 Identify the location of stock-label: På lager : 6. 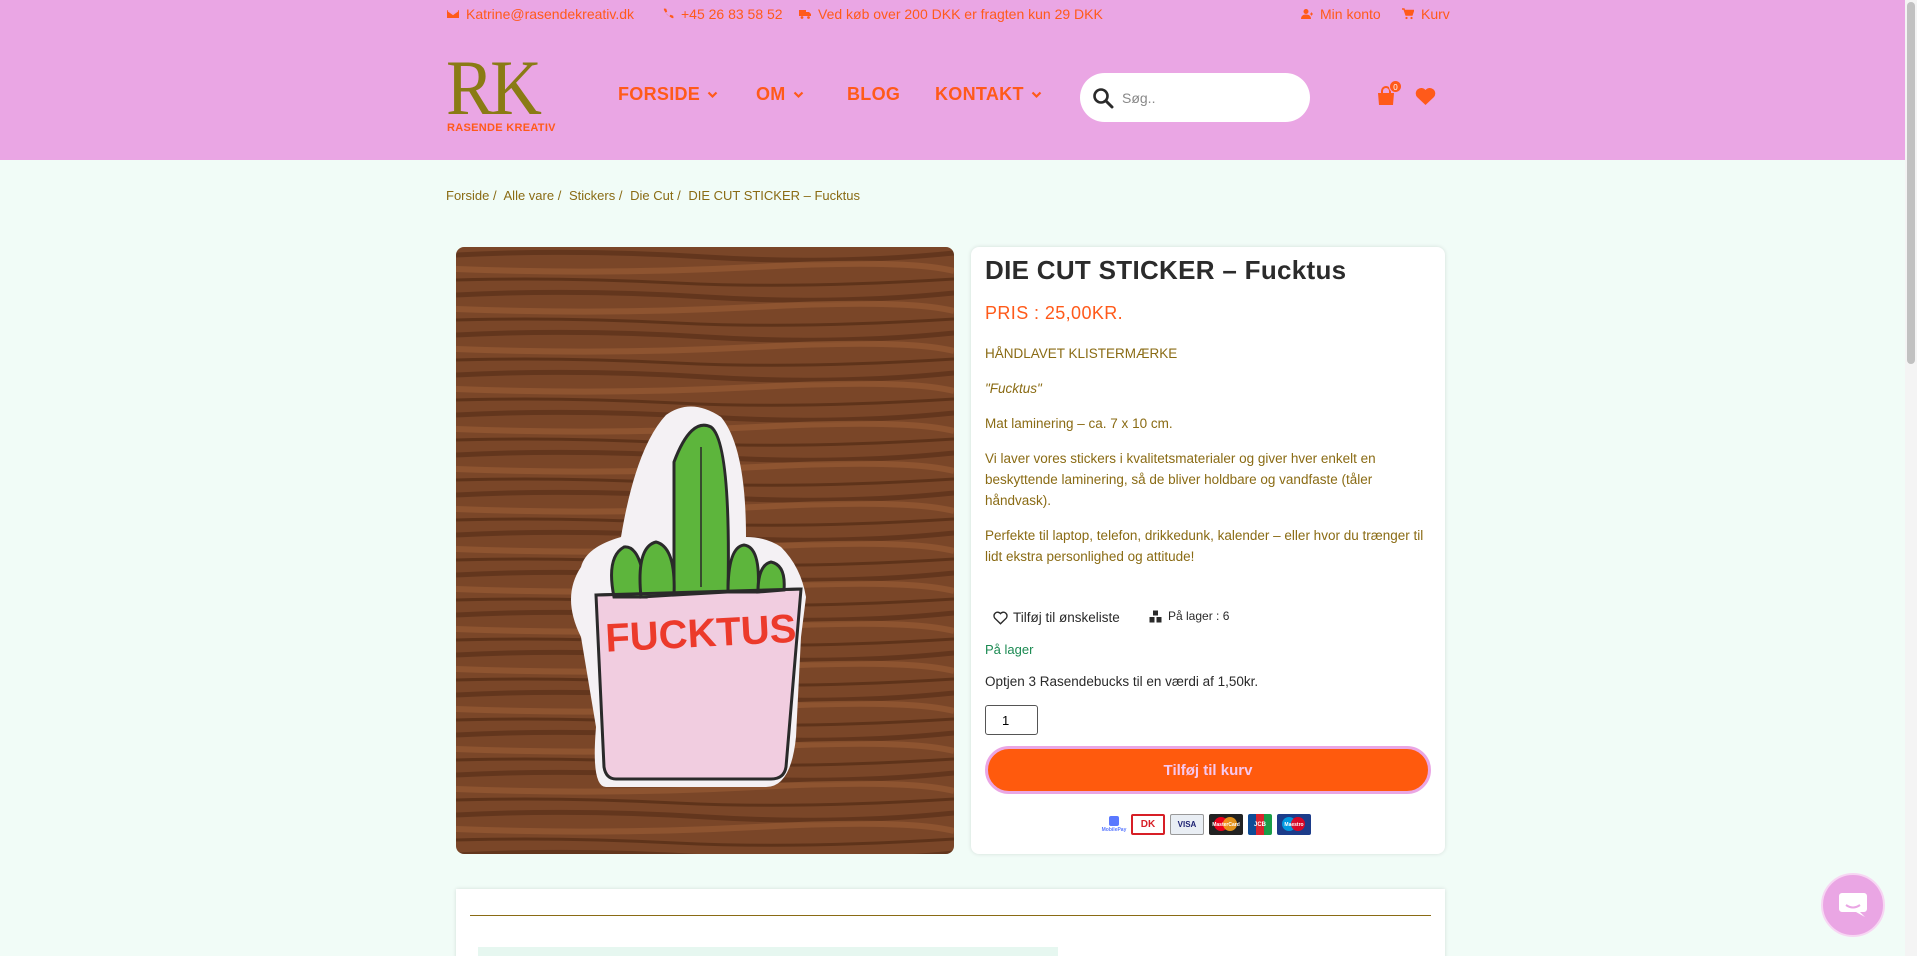
(1199, 616).